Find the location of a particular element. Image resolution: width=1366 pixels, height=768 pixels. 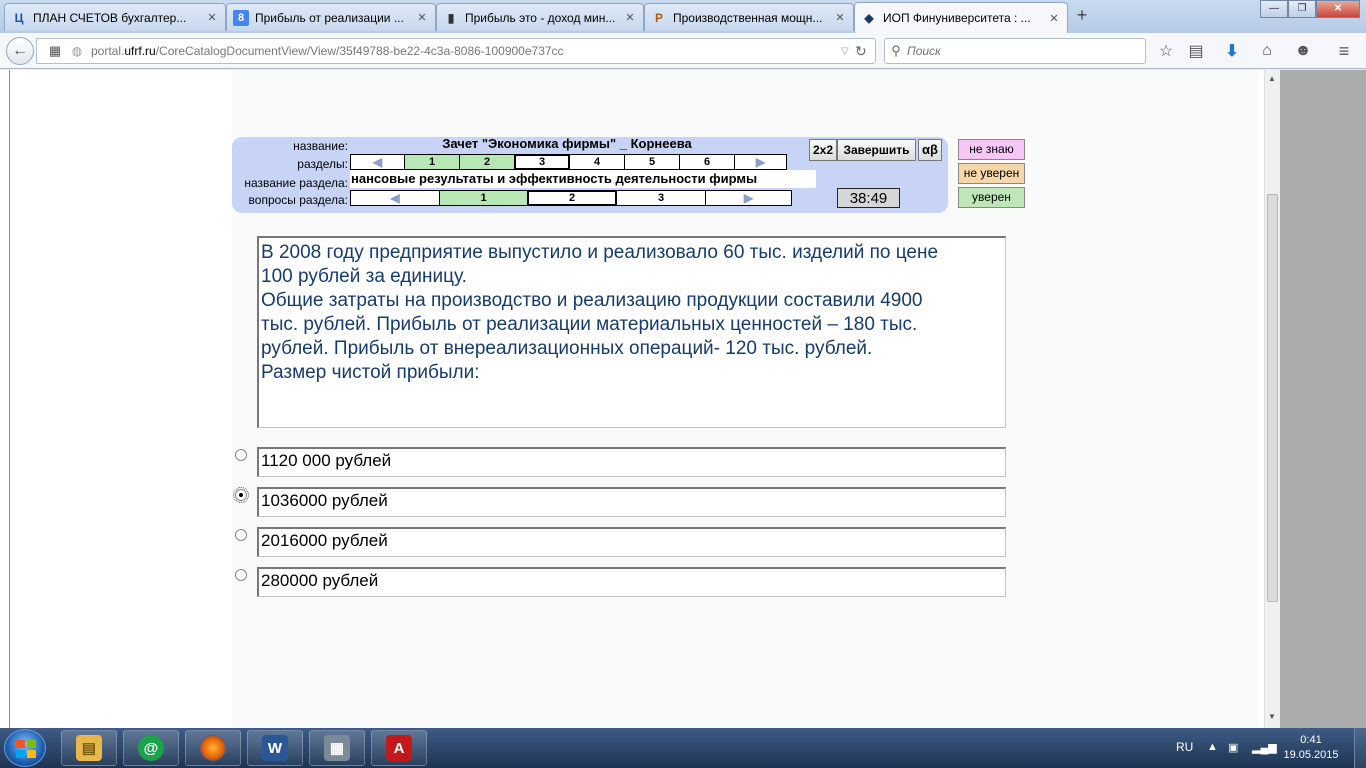

signal-strength-icon: ▂▄▆ is located at coordinates (1264, 747).